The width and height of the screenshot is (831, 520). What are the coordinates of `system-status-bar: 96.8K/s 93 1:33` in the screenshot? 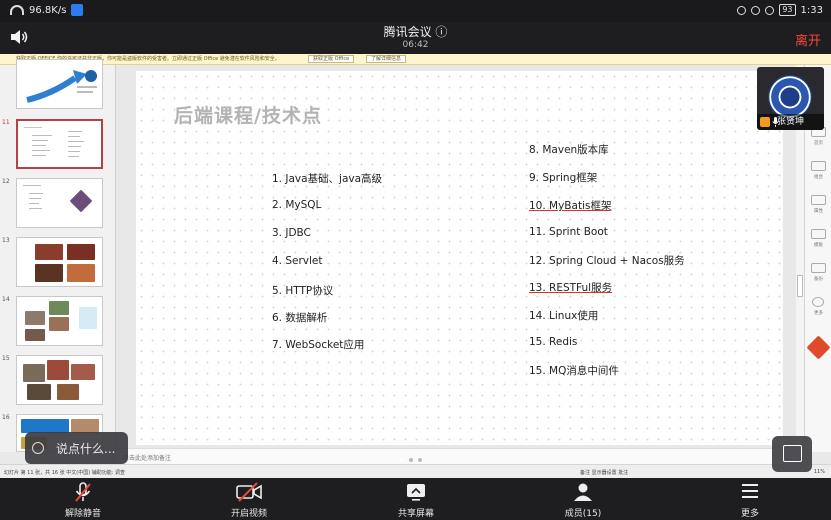 It's located at (415, 11).